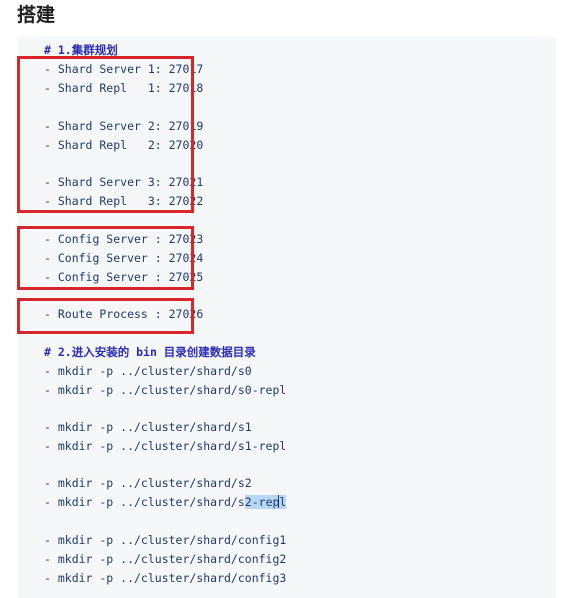  Describe the element at coordinates (165, 446) in the screenshot. I see `code-line-mkdir-s1-repl: - mkdir -p ../cluster/shard/s1-repl` at that location.